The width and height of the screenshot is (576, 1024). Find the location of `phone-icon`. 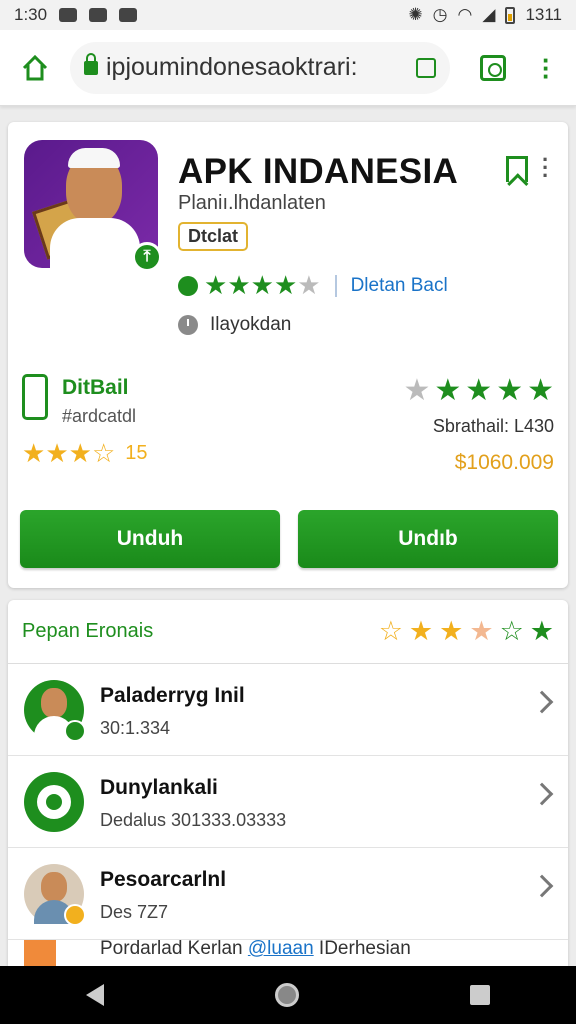

phone-icon is located at coordinates (35, 397).